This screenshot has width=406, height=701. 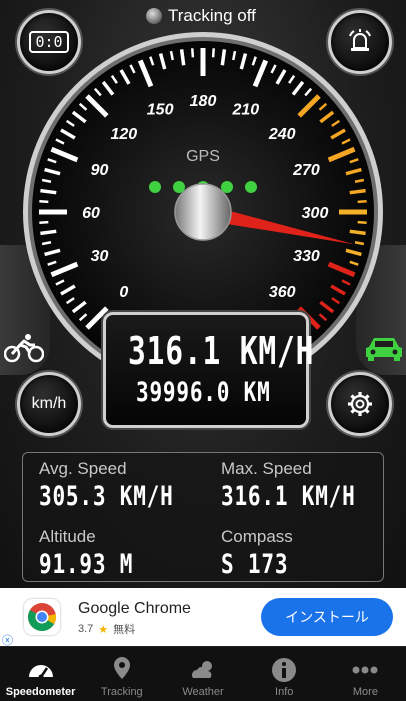 I want to click on gauge-tick-label: 210, so click(x=246, y=110).